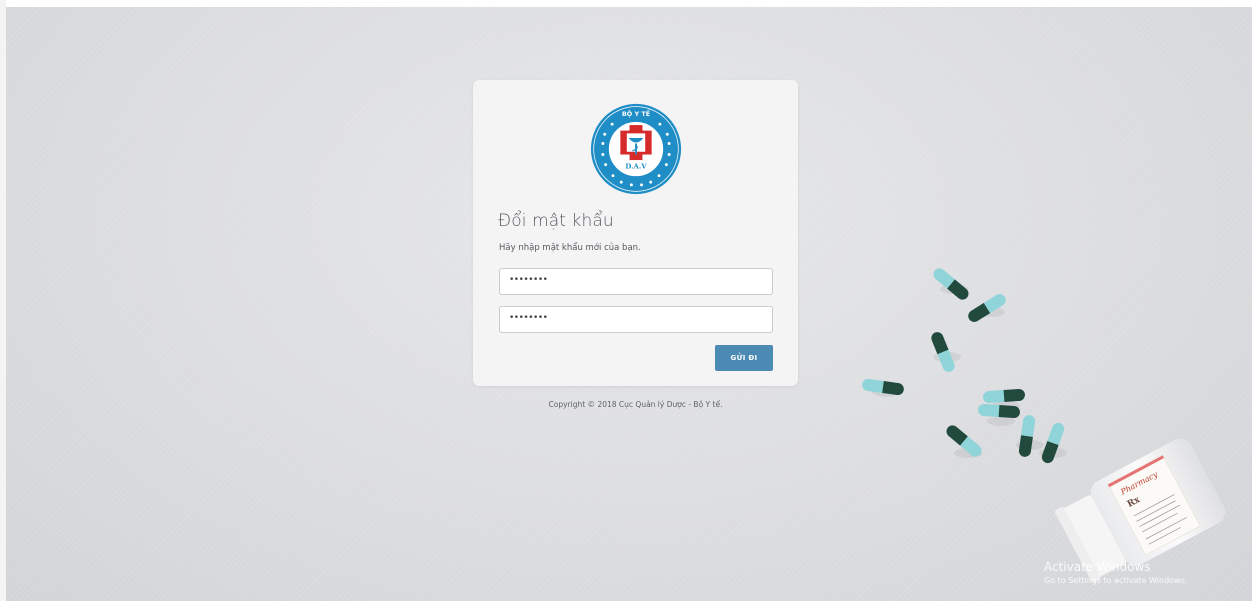 The width and height of the screenshot is (1252, 601). Describe the element at coordinates (636, 113) in the screenshot. I see `svg-text: BỘ Y TẾ` at that location.